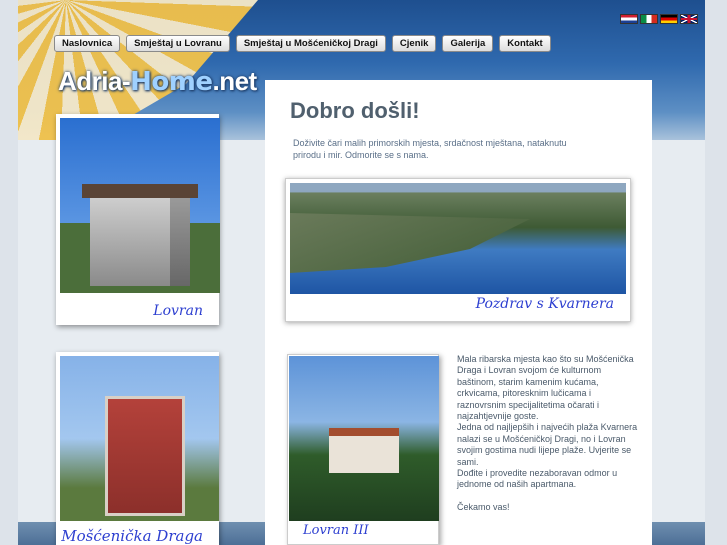 Image resolution: width=727 pixels, height=545 pixels. Describe the element at coordinates (410, 243) in the screenshot. I see `coastline-graphic` at that location.